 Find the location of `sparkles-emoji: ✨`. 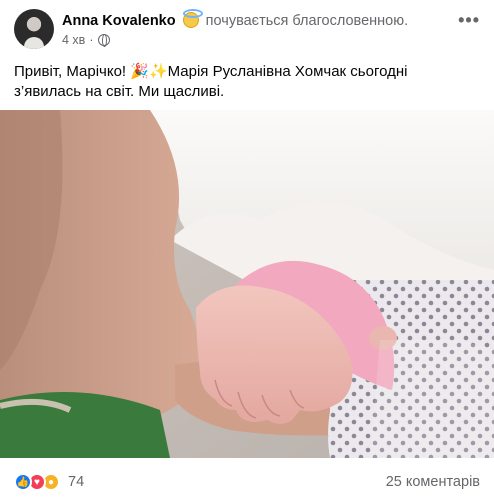

sparkles-emoji: ✨ is located at coordinates (158, 71).